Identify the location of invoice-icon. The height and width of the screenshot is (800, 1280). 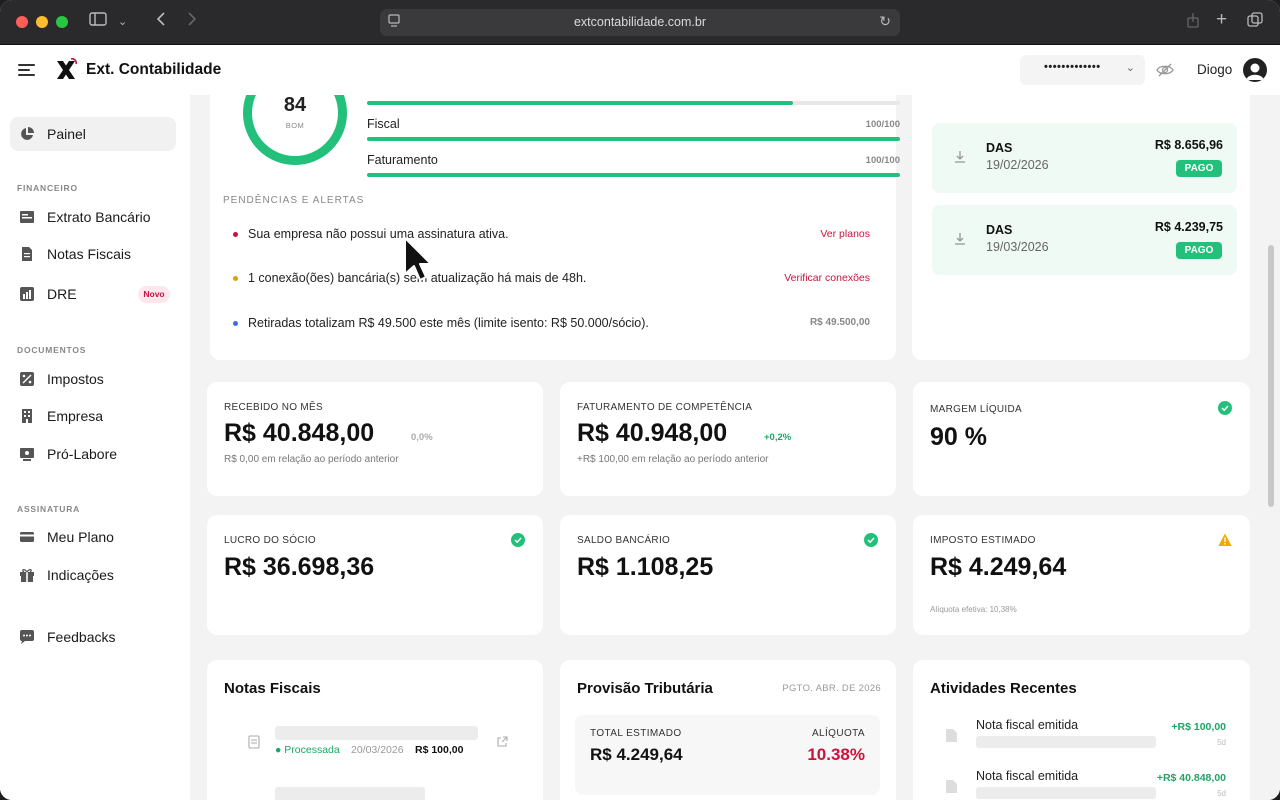
(27, 254).